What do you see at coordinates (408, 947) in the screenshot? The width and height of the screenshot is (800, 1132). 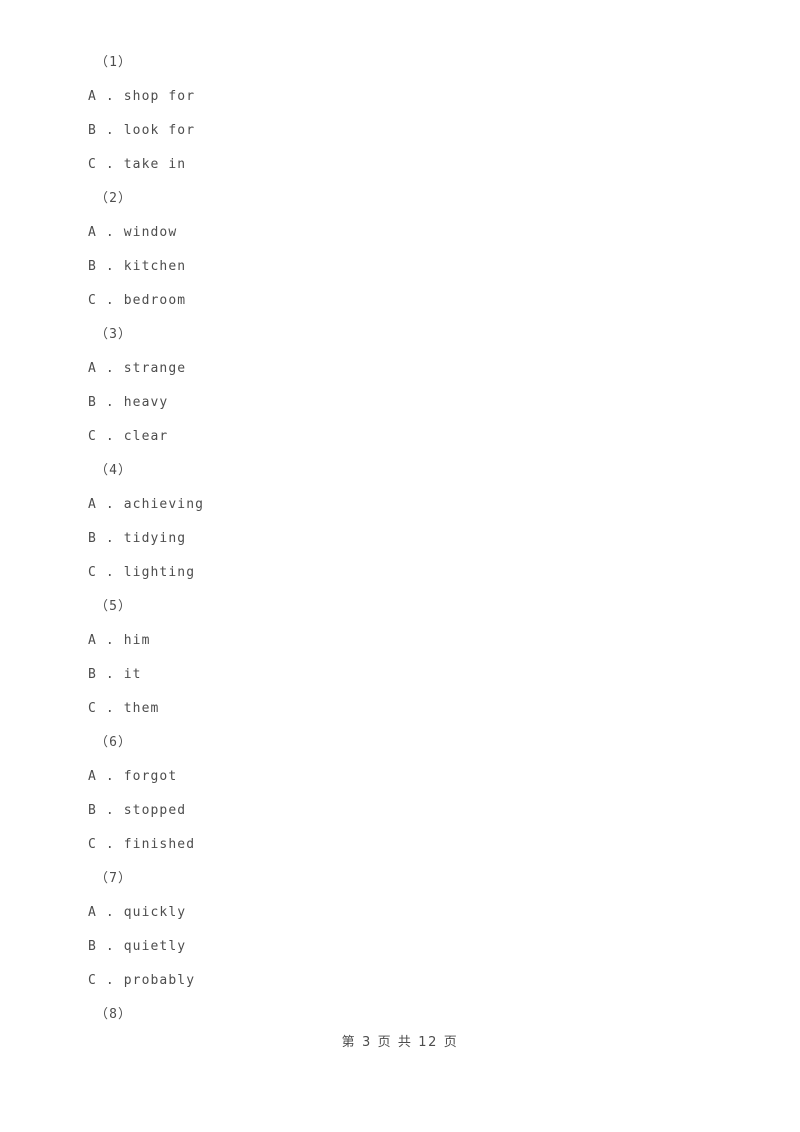 I see `option-row: B . quietly` at bounding box center [408, 947].